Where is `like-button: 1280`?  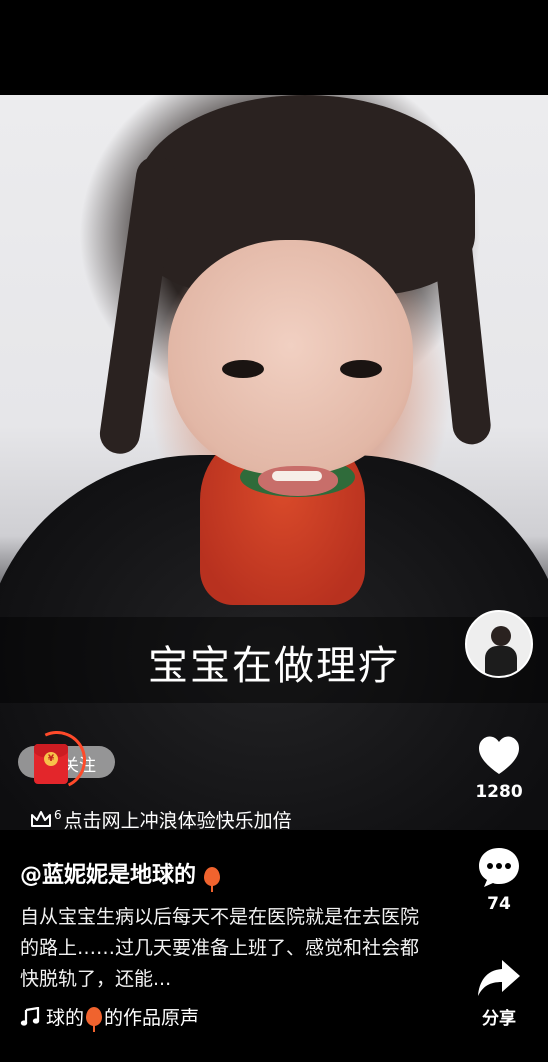 like-button: 1280 is located at coordinates (499, 768).